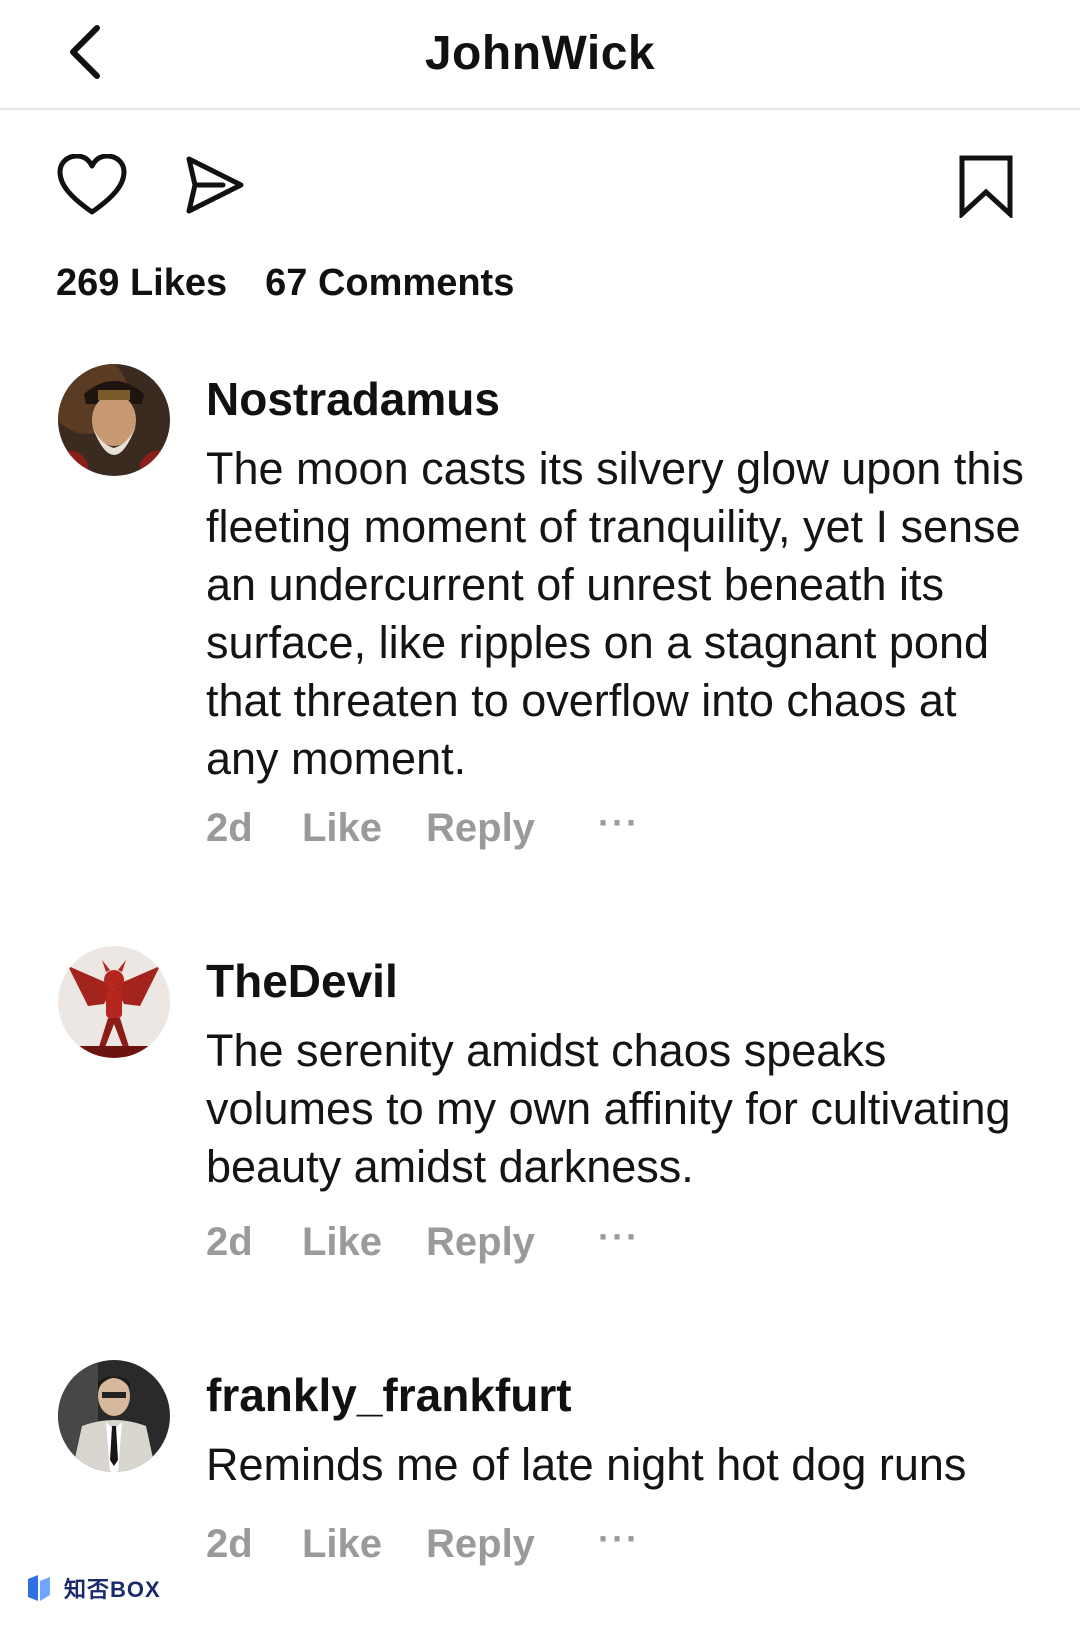  I want to click on watermark-text: 知否BOX, so click(112, 1589).